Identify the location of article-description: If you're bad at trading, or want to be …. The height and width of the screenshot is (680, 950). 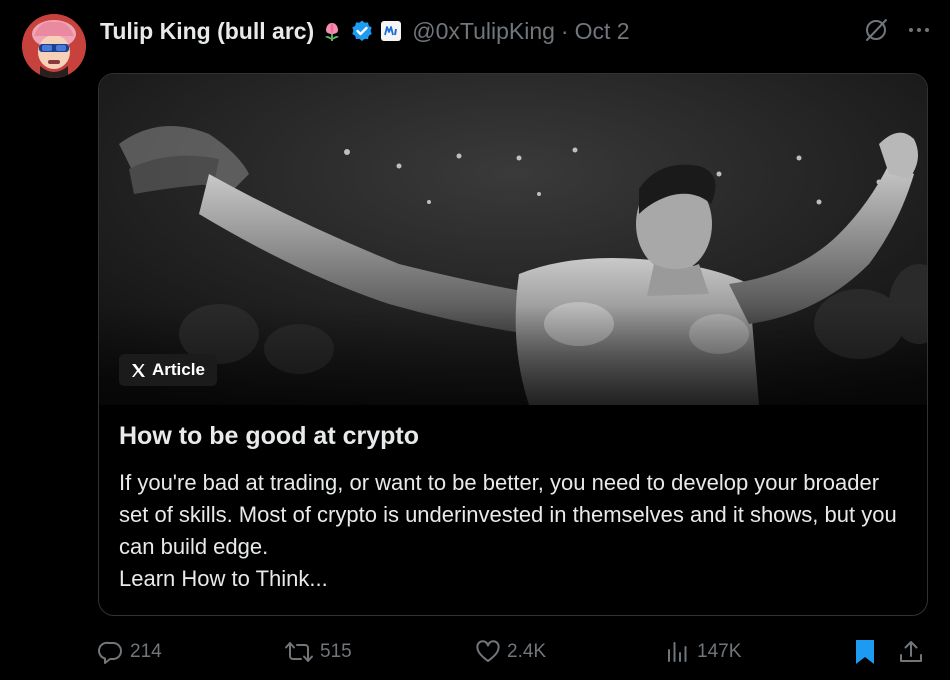
(508, 530).